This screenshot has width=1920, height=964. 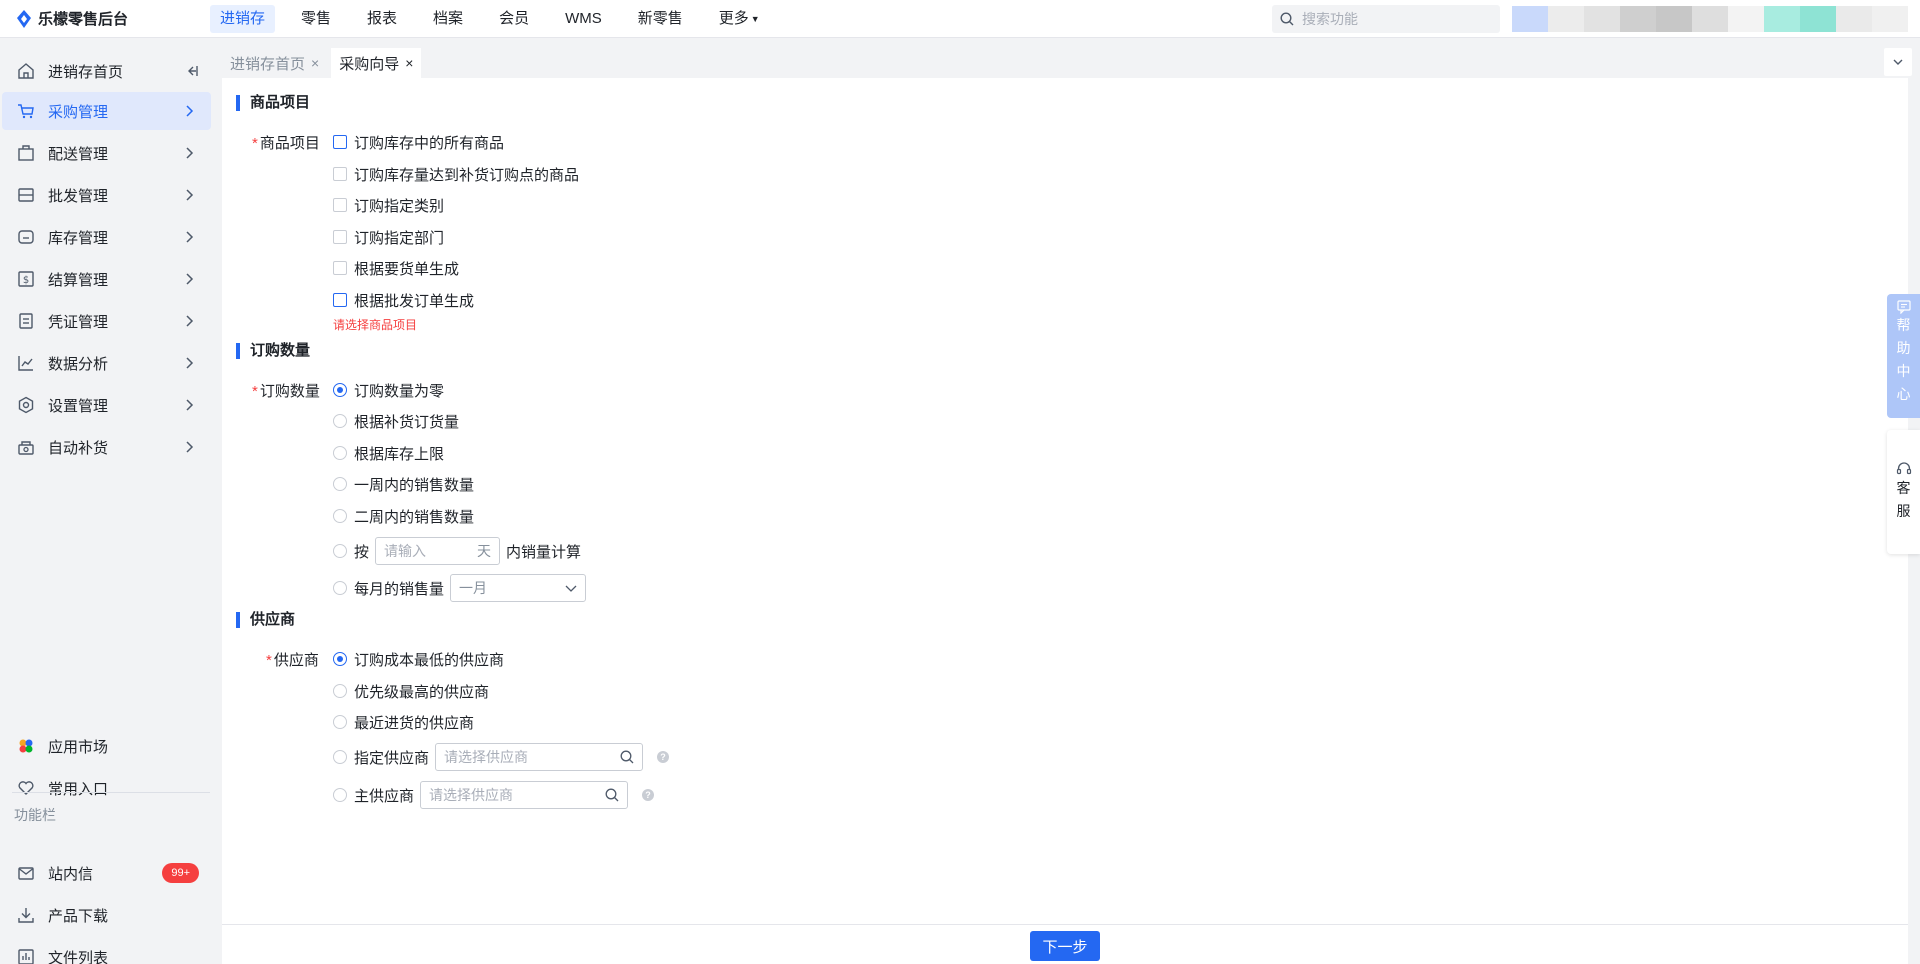 What do you see at coordinates (26, 71) in the screenshot?
I see `home-icon` at bounding box center [26, 71].